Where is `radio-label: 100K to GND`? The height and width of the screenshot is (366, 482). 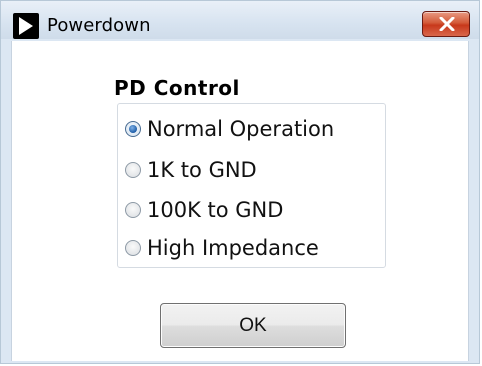 radio-label: 100K to GND is located at coordinates (215, 210).